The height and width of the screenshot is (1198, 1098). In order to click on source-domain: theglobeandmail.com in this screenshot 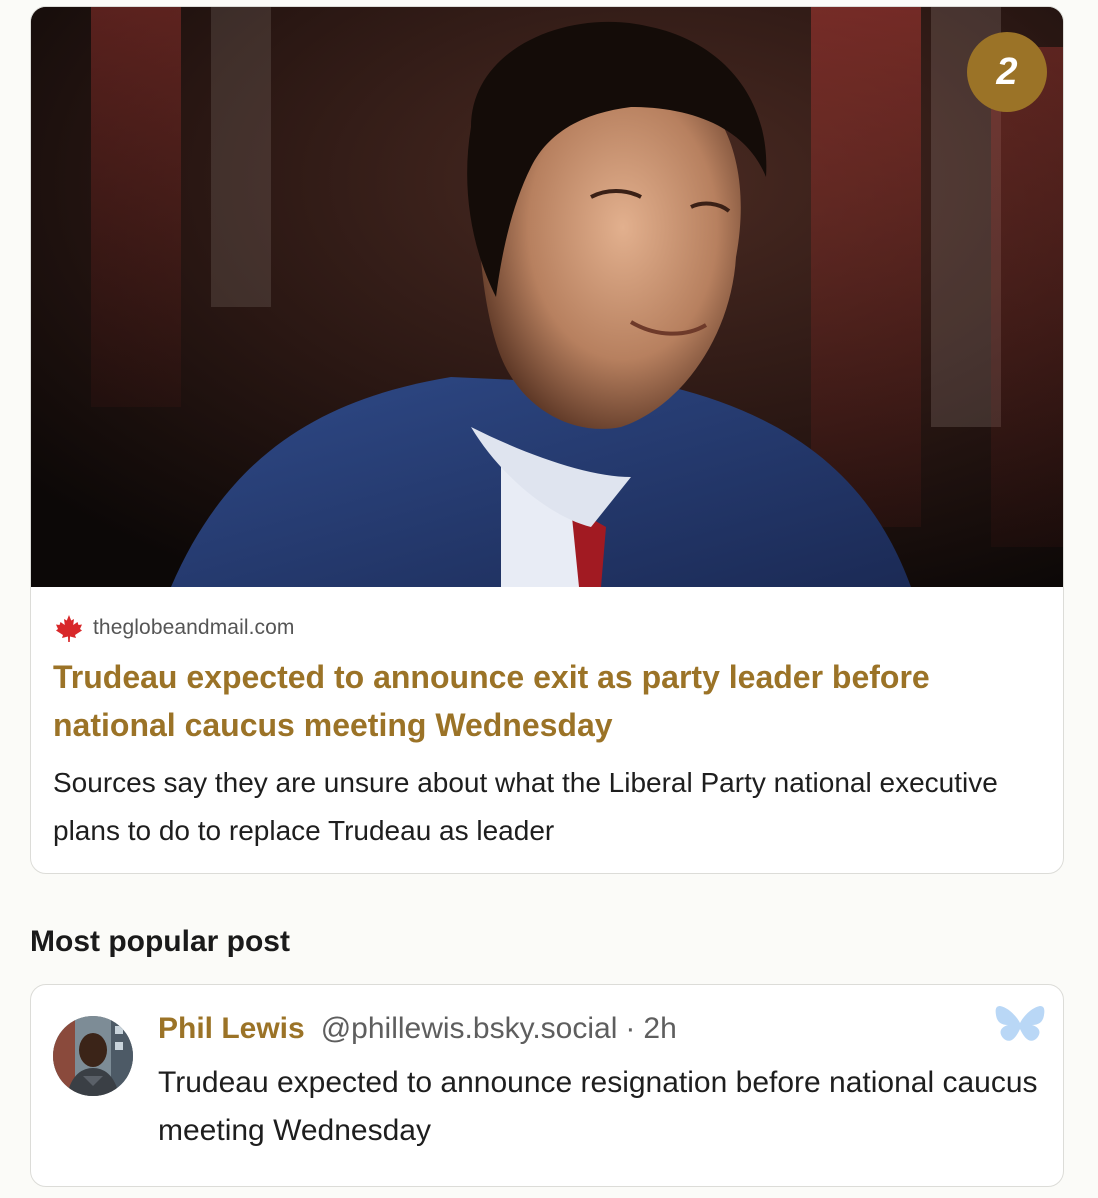, I will do `click(194, 627)`.